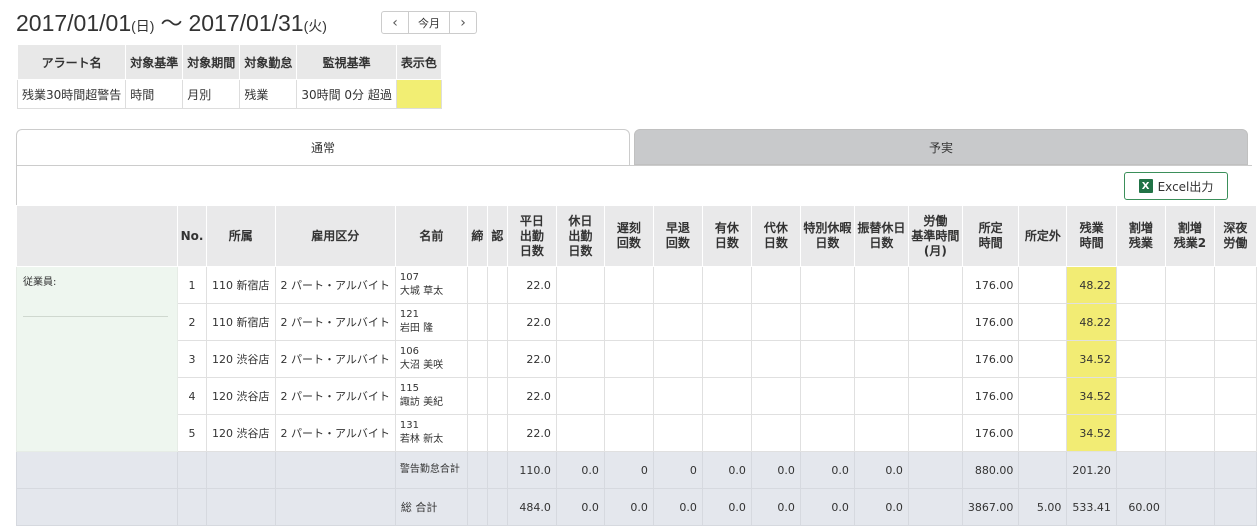 The width and height of the screenshot is (1258, 526). Describe the element at coordinates (1091, 236) in the screenshot. I see `col-overtime: 残業 時間` at that location.